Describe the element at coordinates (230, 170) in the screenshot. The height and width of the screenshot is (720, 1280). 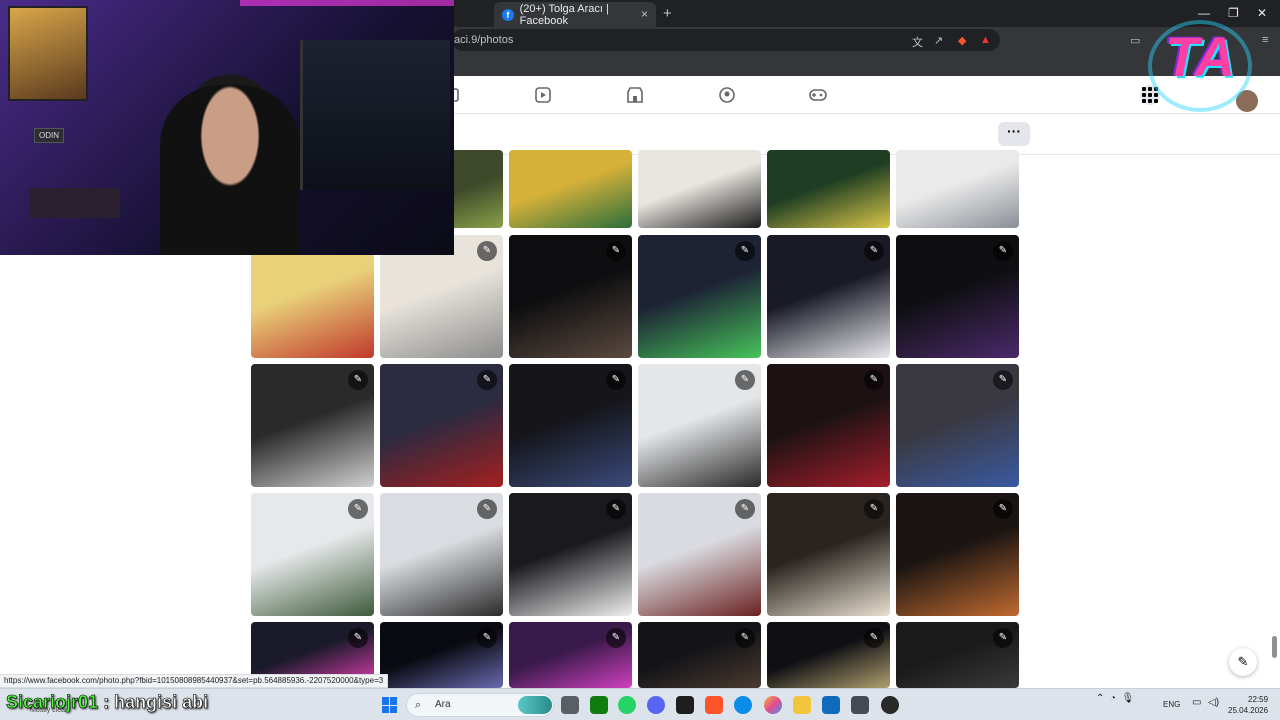
I see `streamer-figure` at that location.